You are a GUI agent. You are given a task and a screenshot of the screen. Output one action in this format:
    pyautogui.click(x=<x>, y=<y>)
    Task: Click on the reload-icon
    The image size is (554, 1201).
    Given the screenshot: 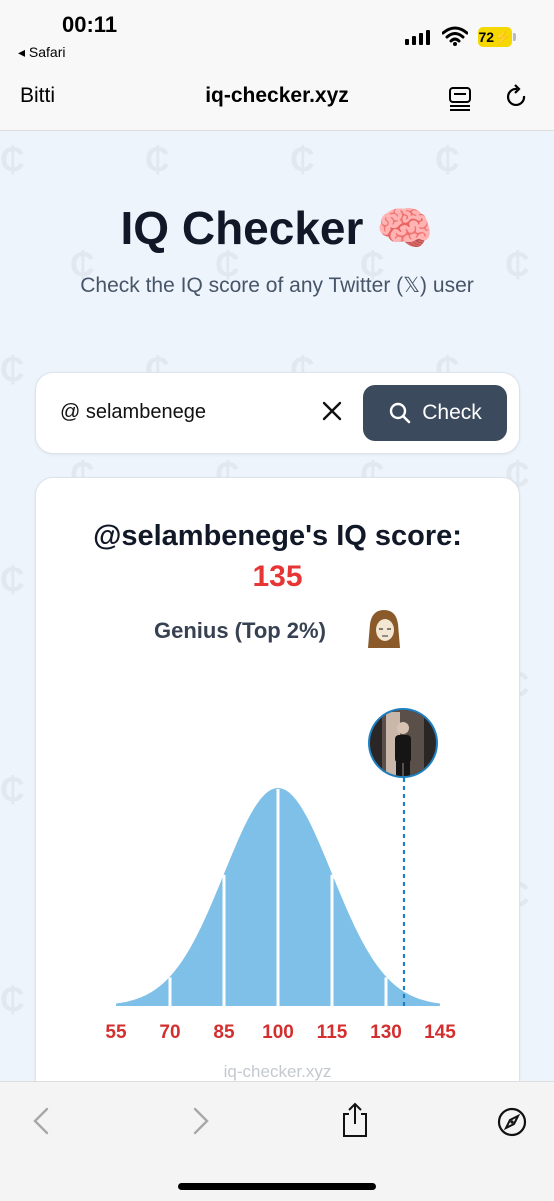 What is the action you would take?
    pyautogui.click(x=517, y=98)
    